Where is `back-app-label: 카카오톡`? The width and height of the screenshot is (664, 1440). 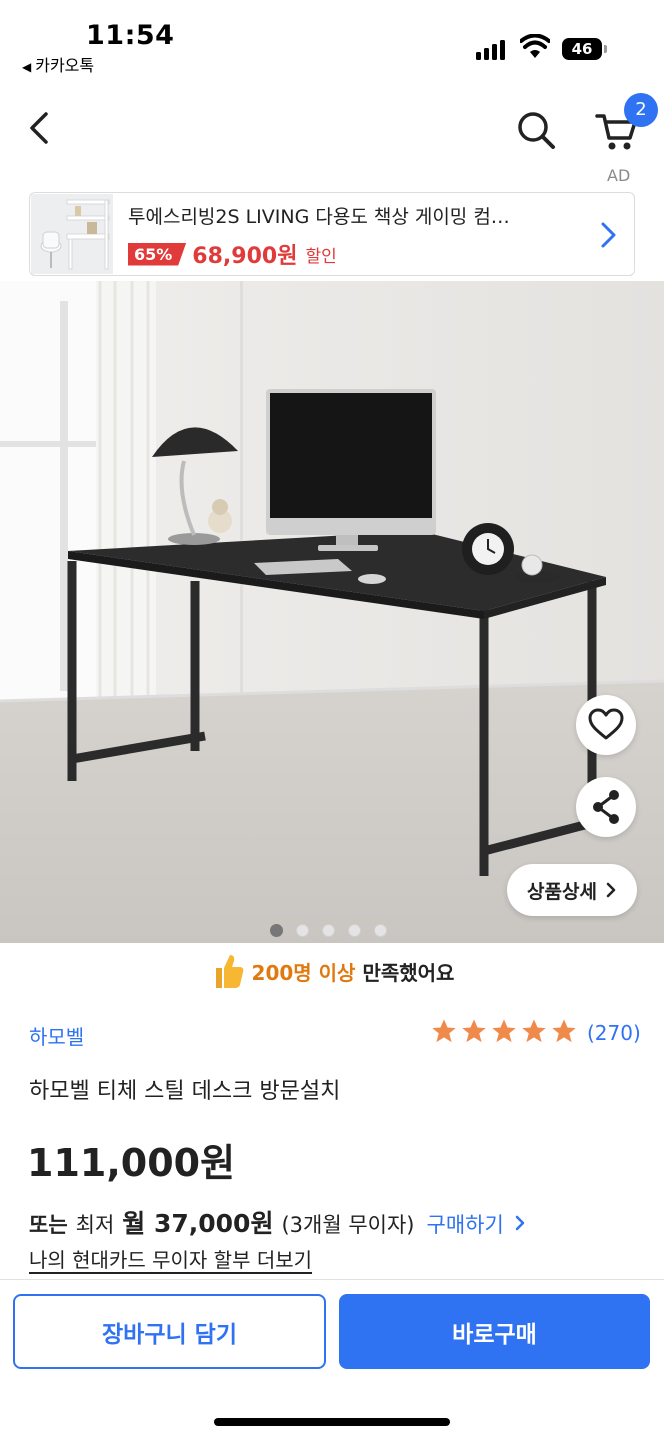 back-app-label: 카카오톡 is located at coordinates (65, 65).